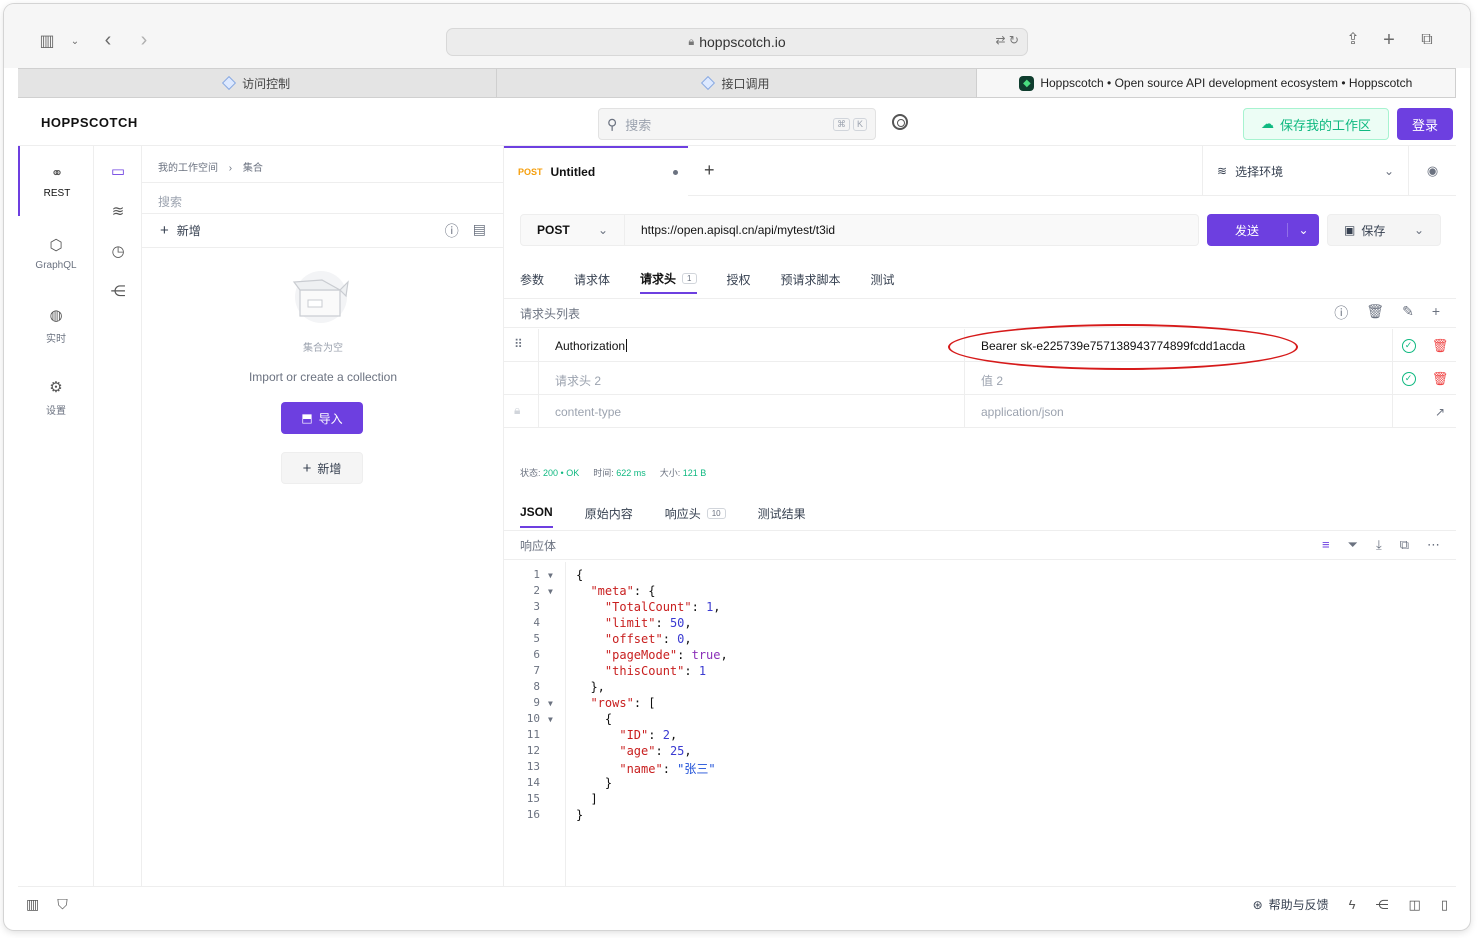 The width and height of the screenshot is (1478, 938). I want to click on send-button: 发送 ⌄, so click(1263, 230).